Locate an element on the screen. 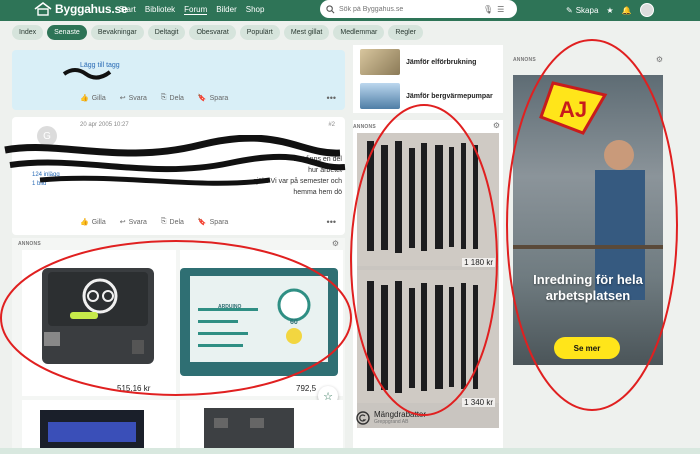 The height and width of the screenshot is (454, 700). tab-index: Index is located at coordinates (28, 32).